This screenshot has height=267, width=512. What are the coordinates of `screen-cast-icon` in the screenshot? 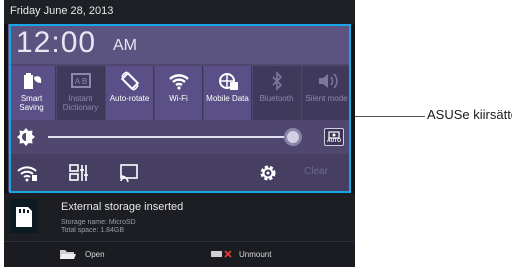 It's located at (129, 175).